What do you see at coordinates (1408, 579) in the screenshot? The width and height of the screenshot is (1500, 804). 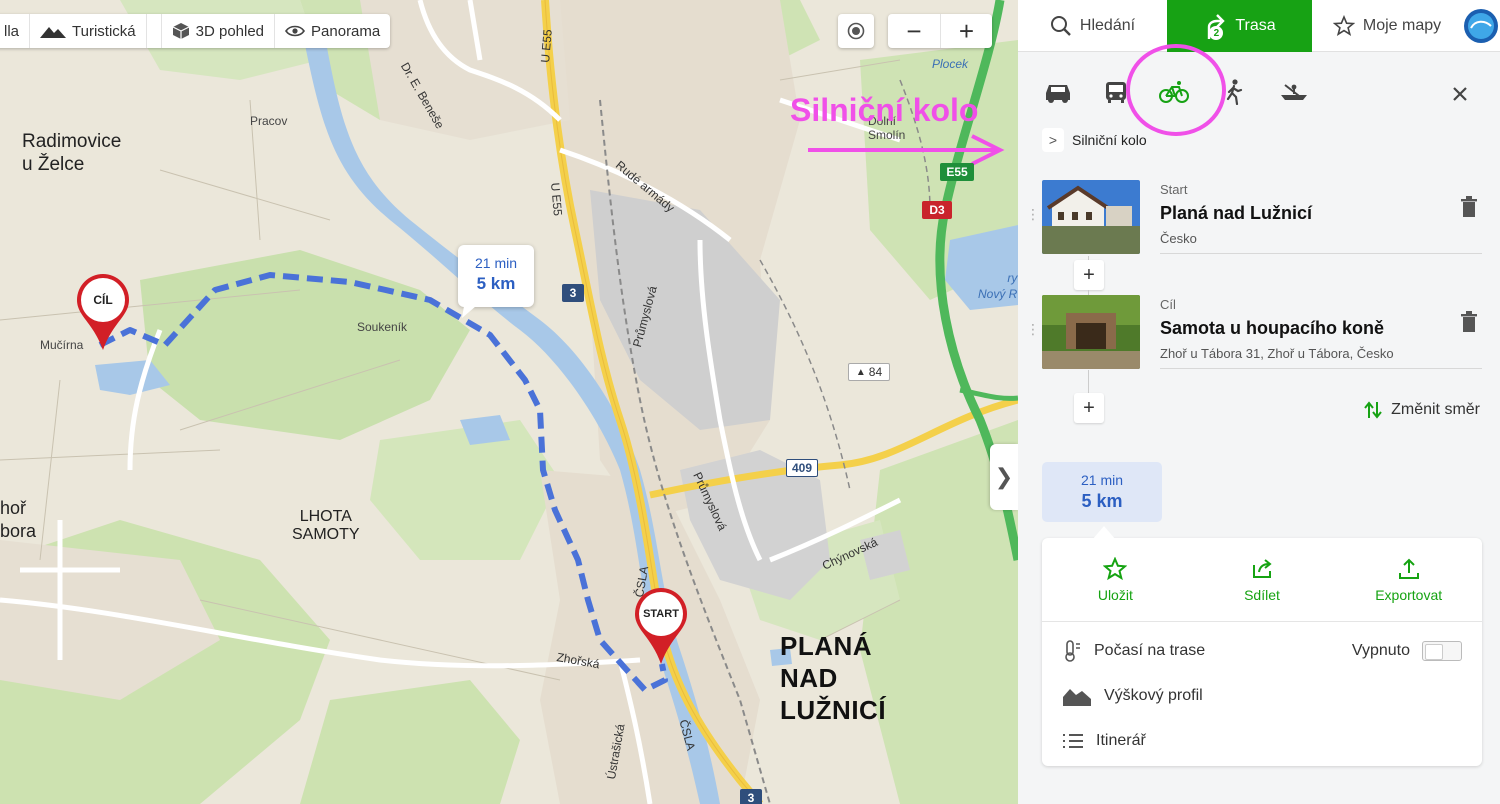 I see `export-button: Exportovat` at bounding box center [1408, 579].